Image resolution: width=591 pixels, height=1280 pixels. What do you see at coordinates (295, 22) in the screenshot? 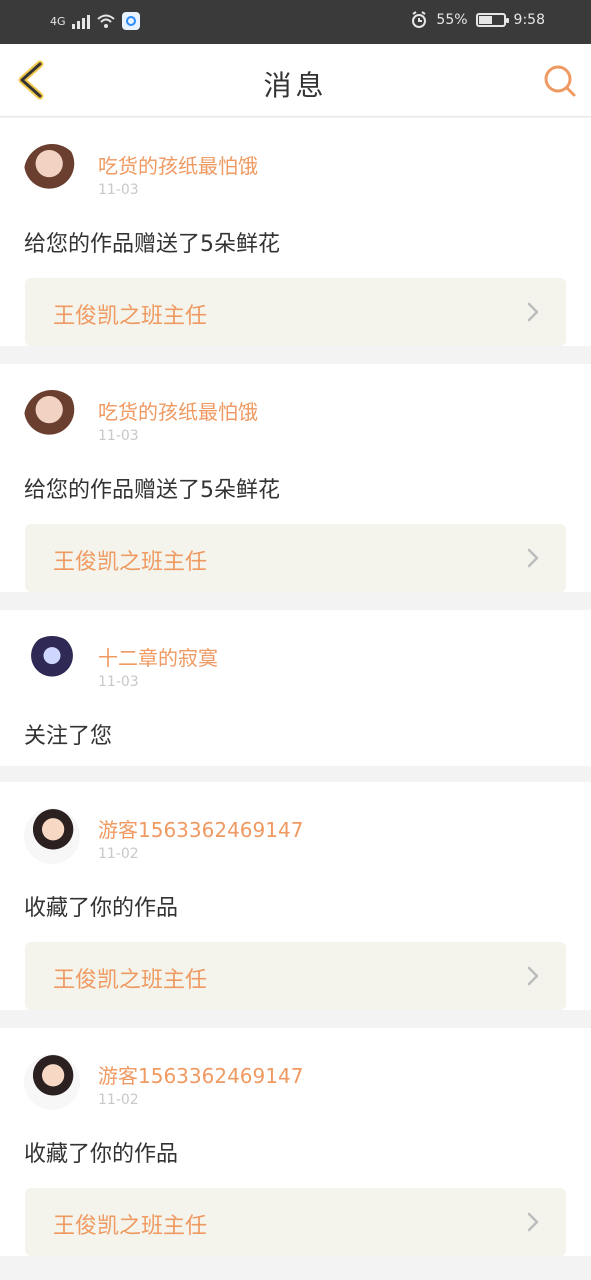
I see `status-bar: 4G 55% 9:58` at bounding box center [295, 22].